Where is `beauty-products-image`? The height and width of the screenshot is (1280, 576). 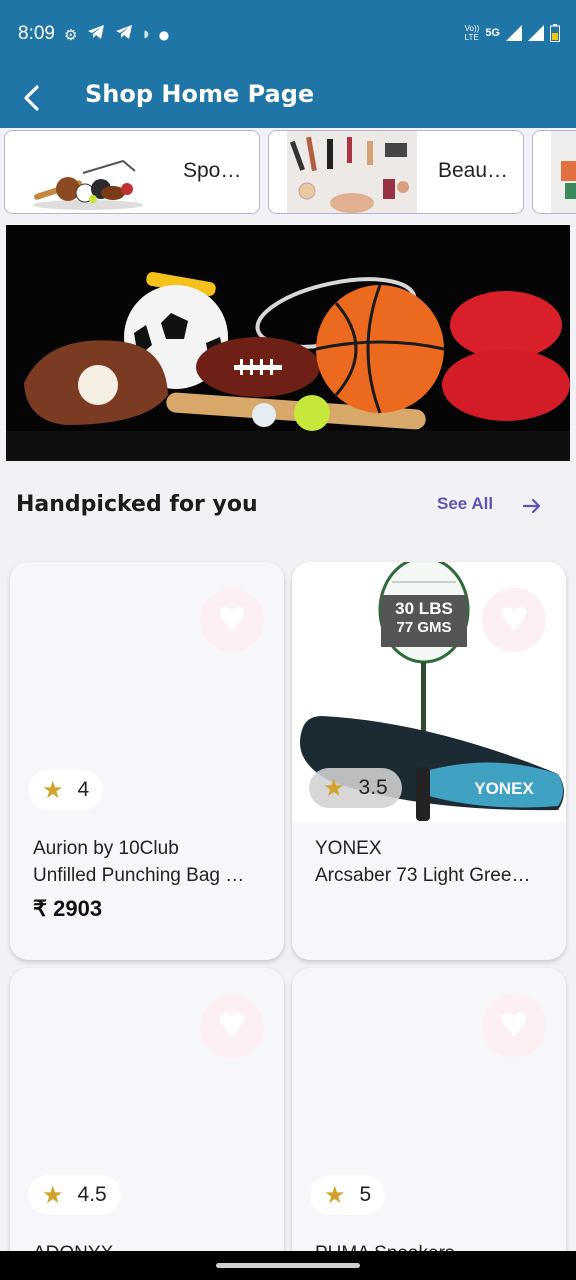
beauty-products-image is located at coordinates (352, 172).